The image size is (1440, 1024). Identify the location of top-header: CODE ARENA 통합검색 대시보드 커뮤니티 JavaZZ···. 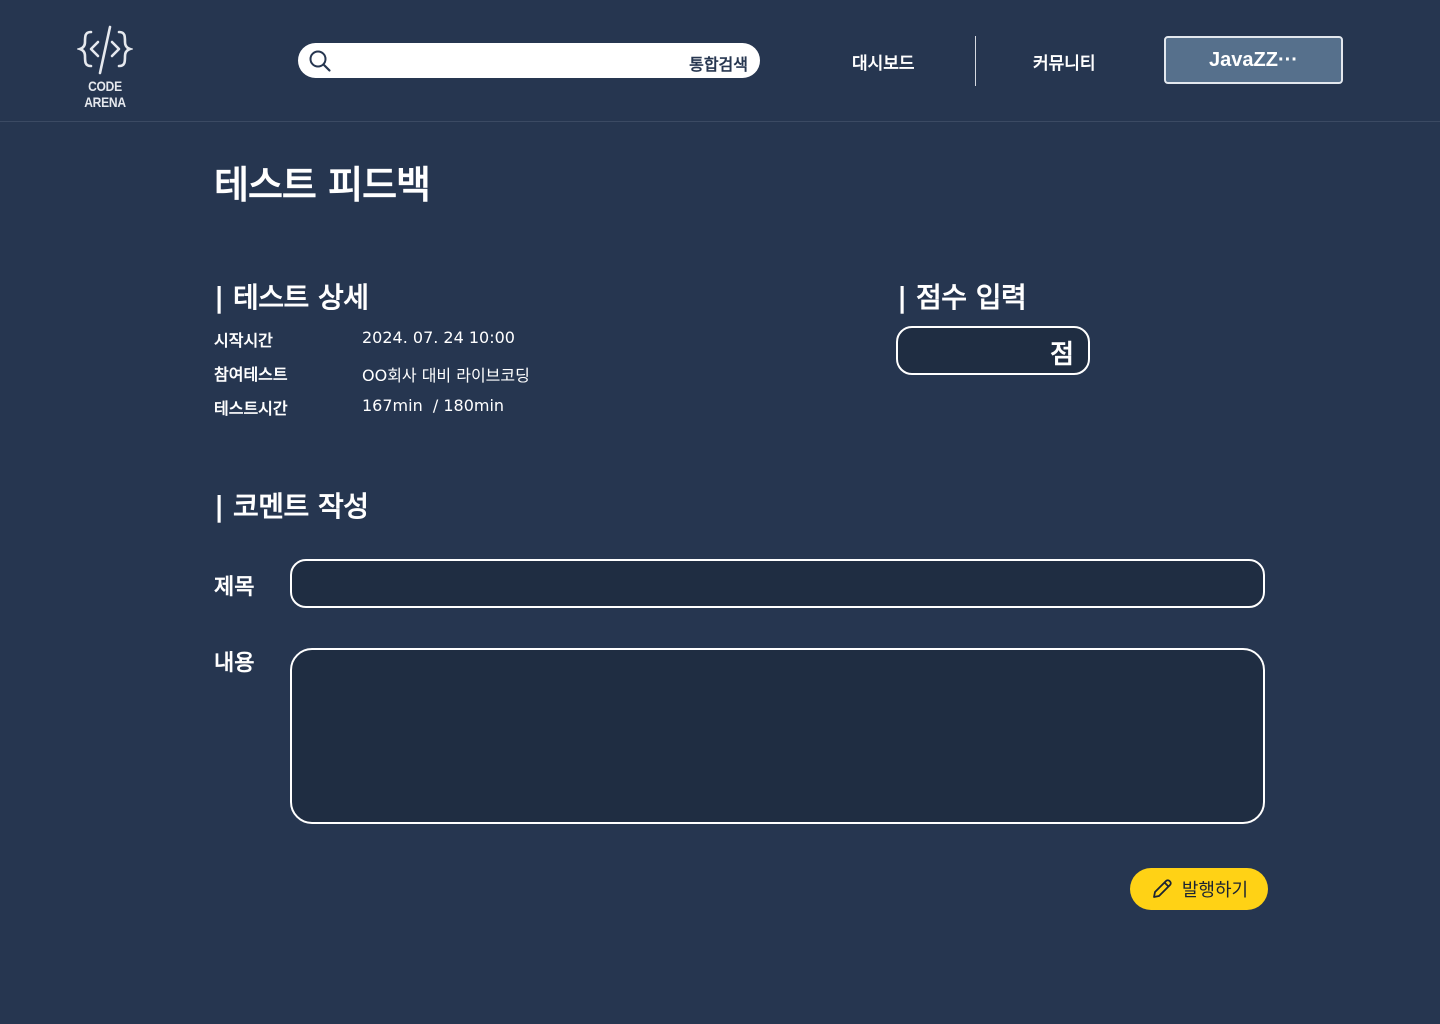
(720, 61).